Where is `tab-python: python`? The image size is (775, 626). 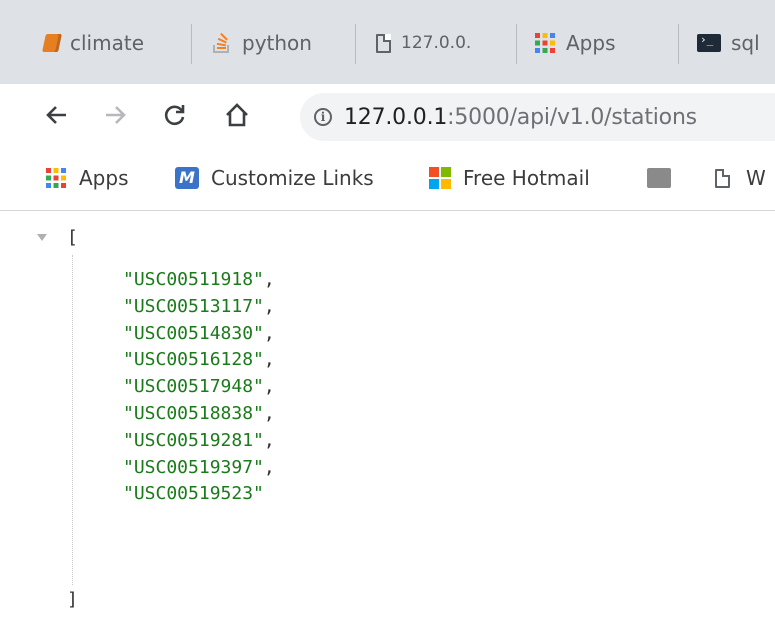
tab-python: python is located at coordinates (262, 43).